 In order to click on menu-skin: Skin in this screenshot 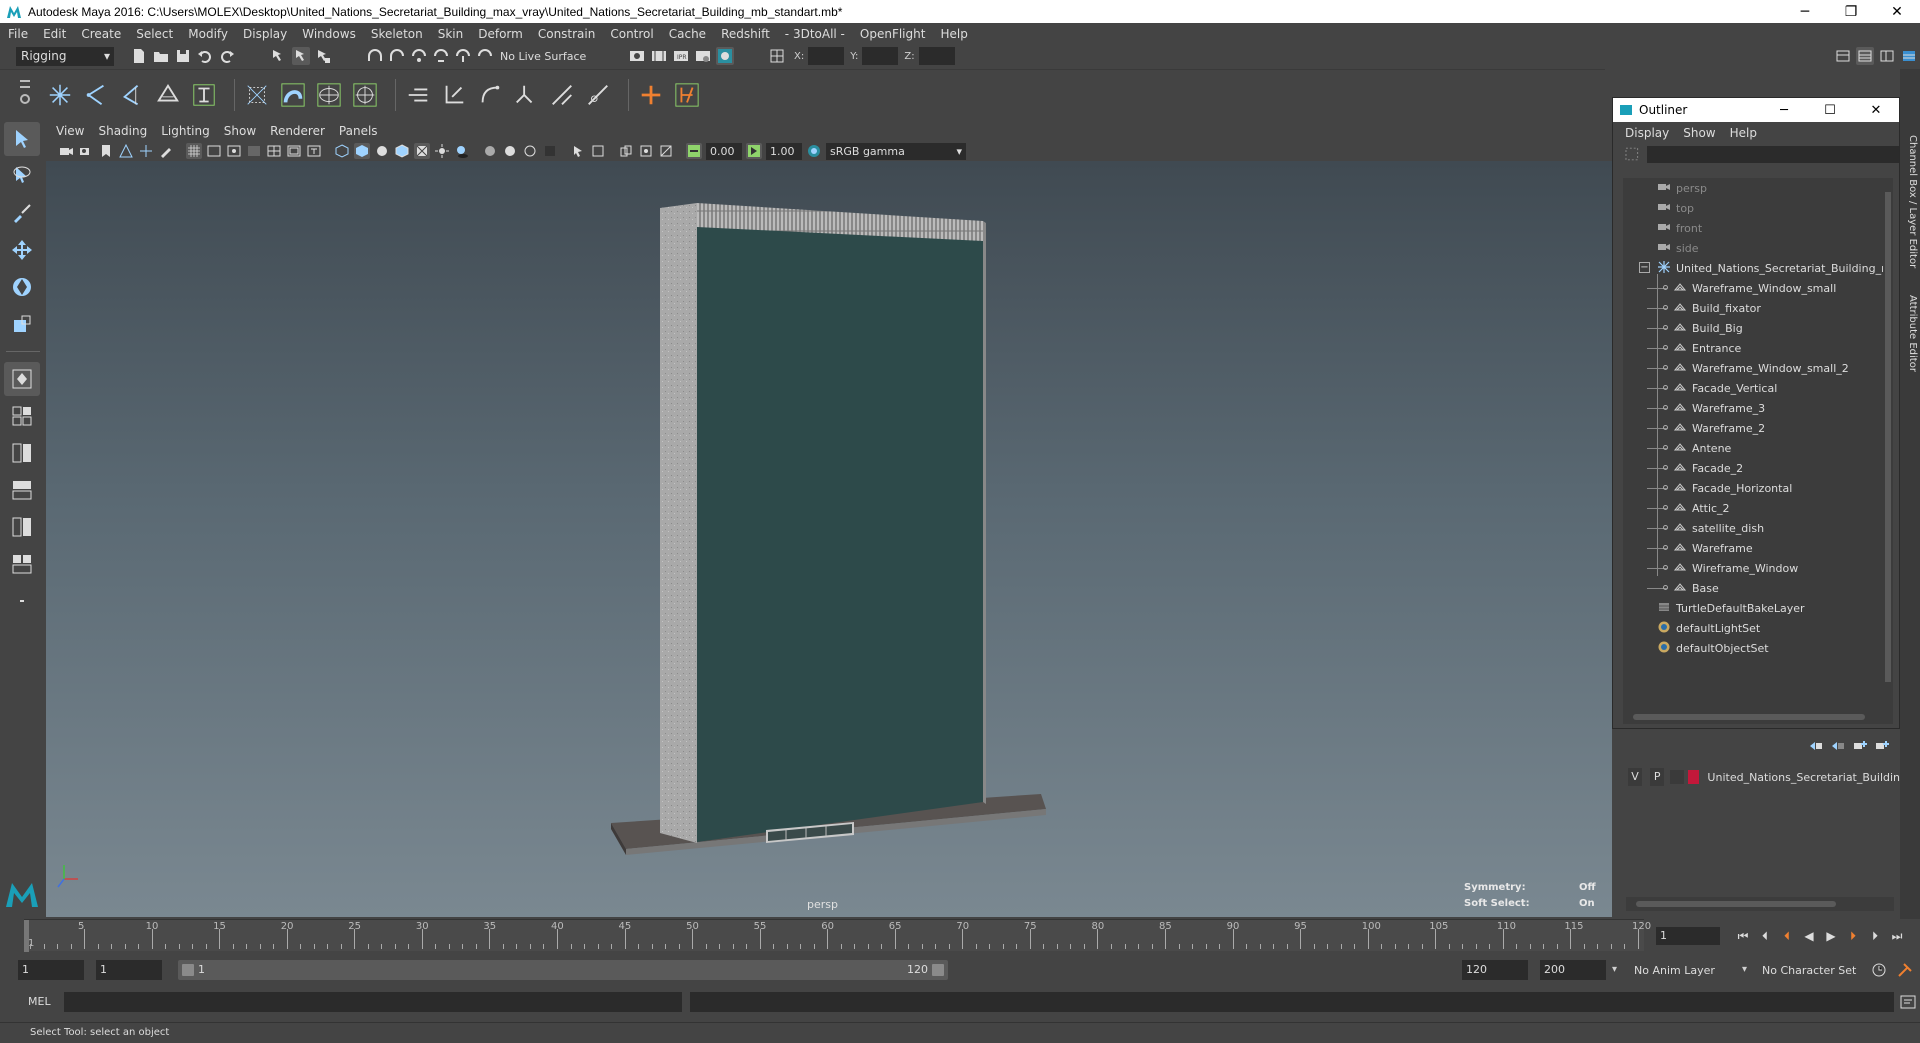, I will do `click(451, 34)`.